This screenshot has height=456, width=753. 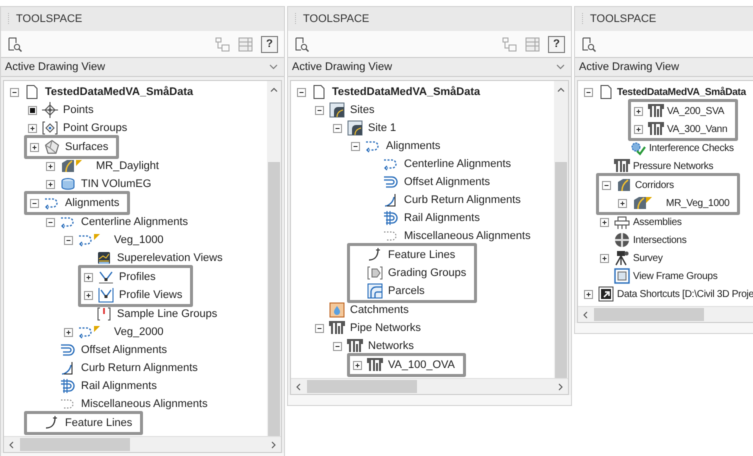 I want to click on tree-item: Grading Groups, so click(x=427, y=273).